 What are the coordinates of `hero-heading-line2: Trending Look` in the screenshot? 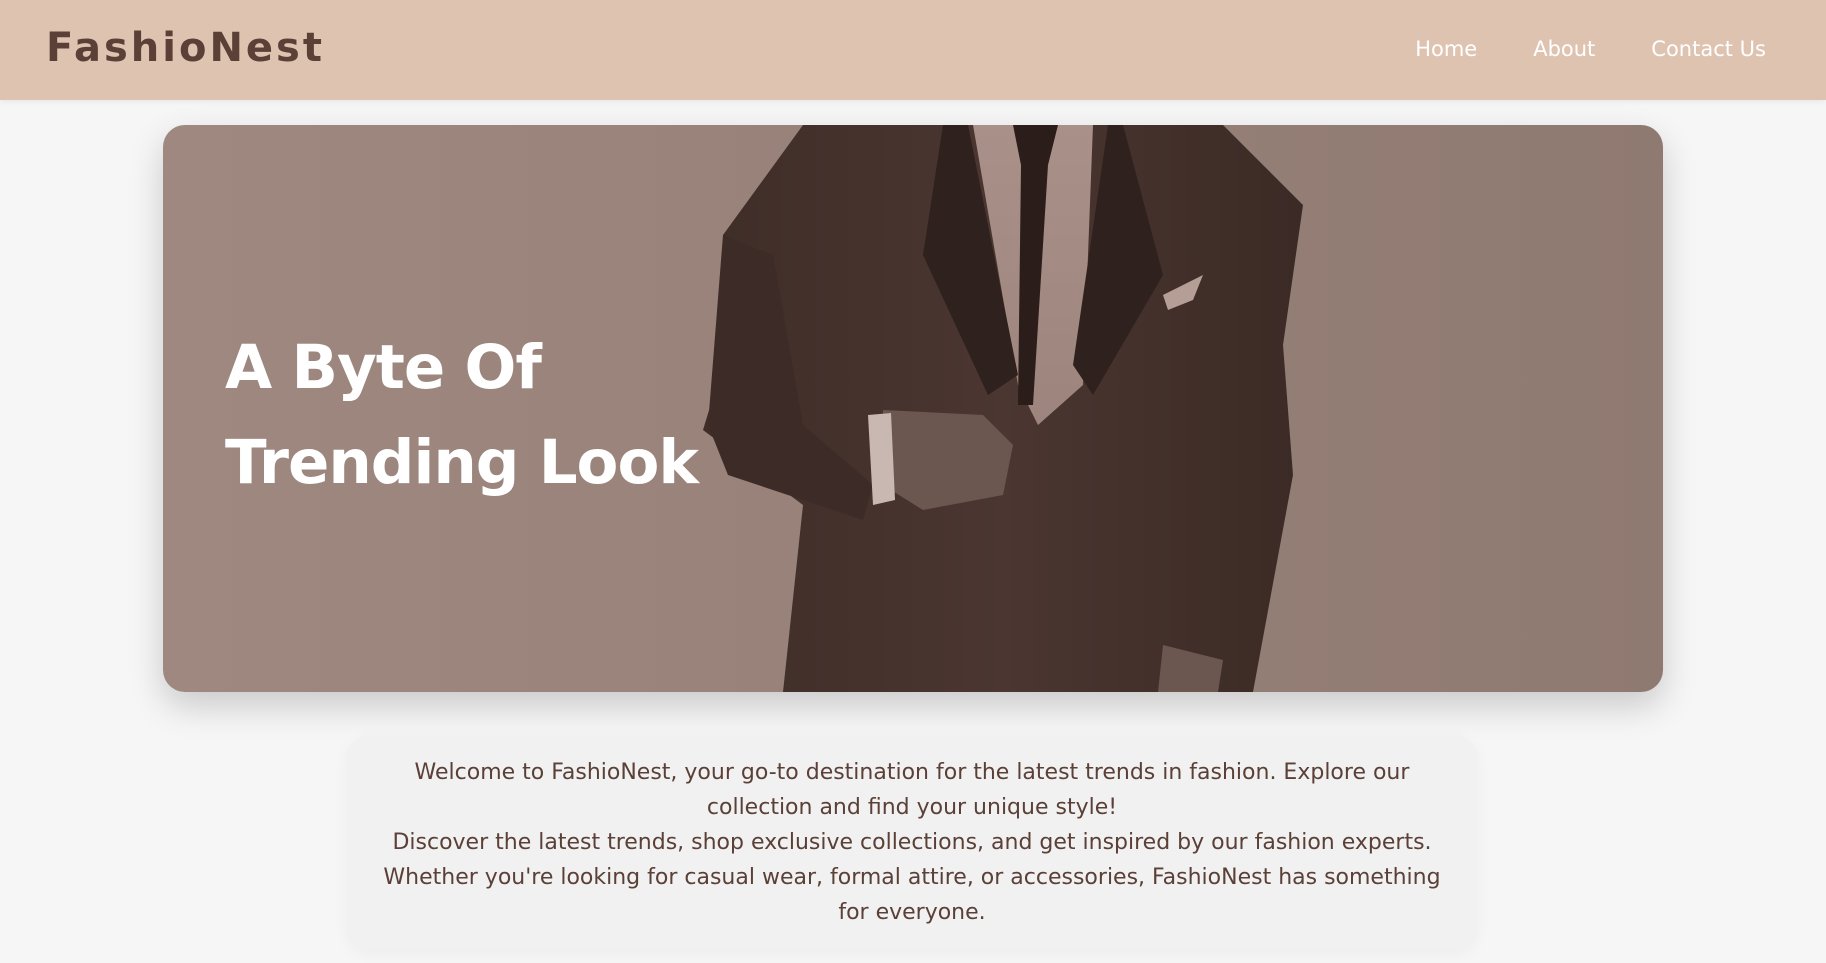 It's located at (462, 462).